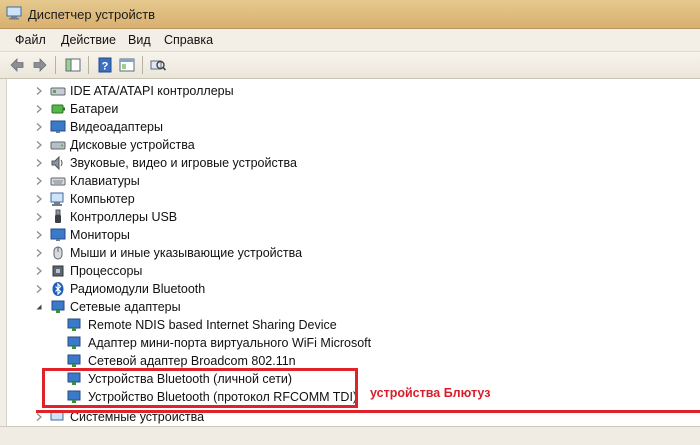 This screenshot has height=445, width=700. Describe the element at coordinates (350, 65) in the screenshot. I see `toolbar: ?` at that location.